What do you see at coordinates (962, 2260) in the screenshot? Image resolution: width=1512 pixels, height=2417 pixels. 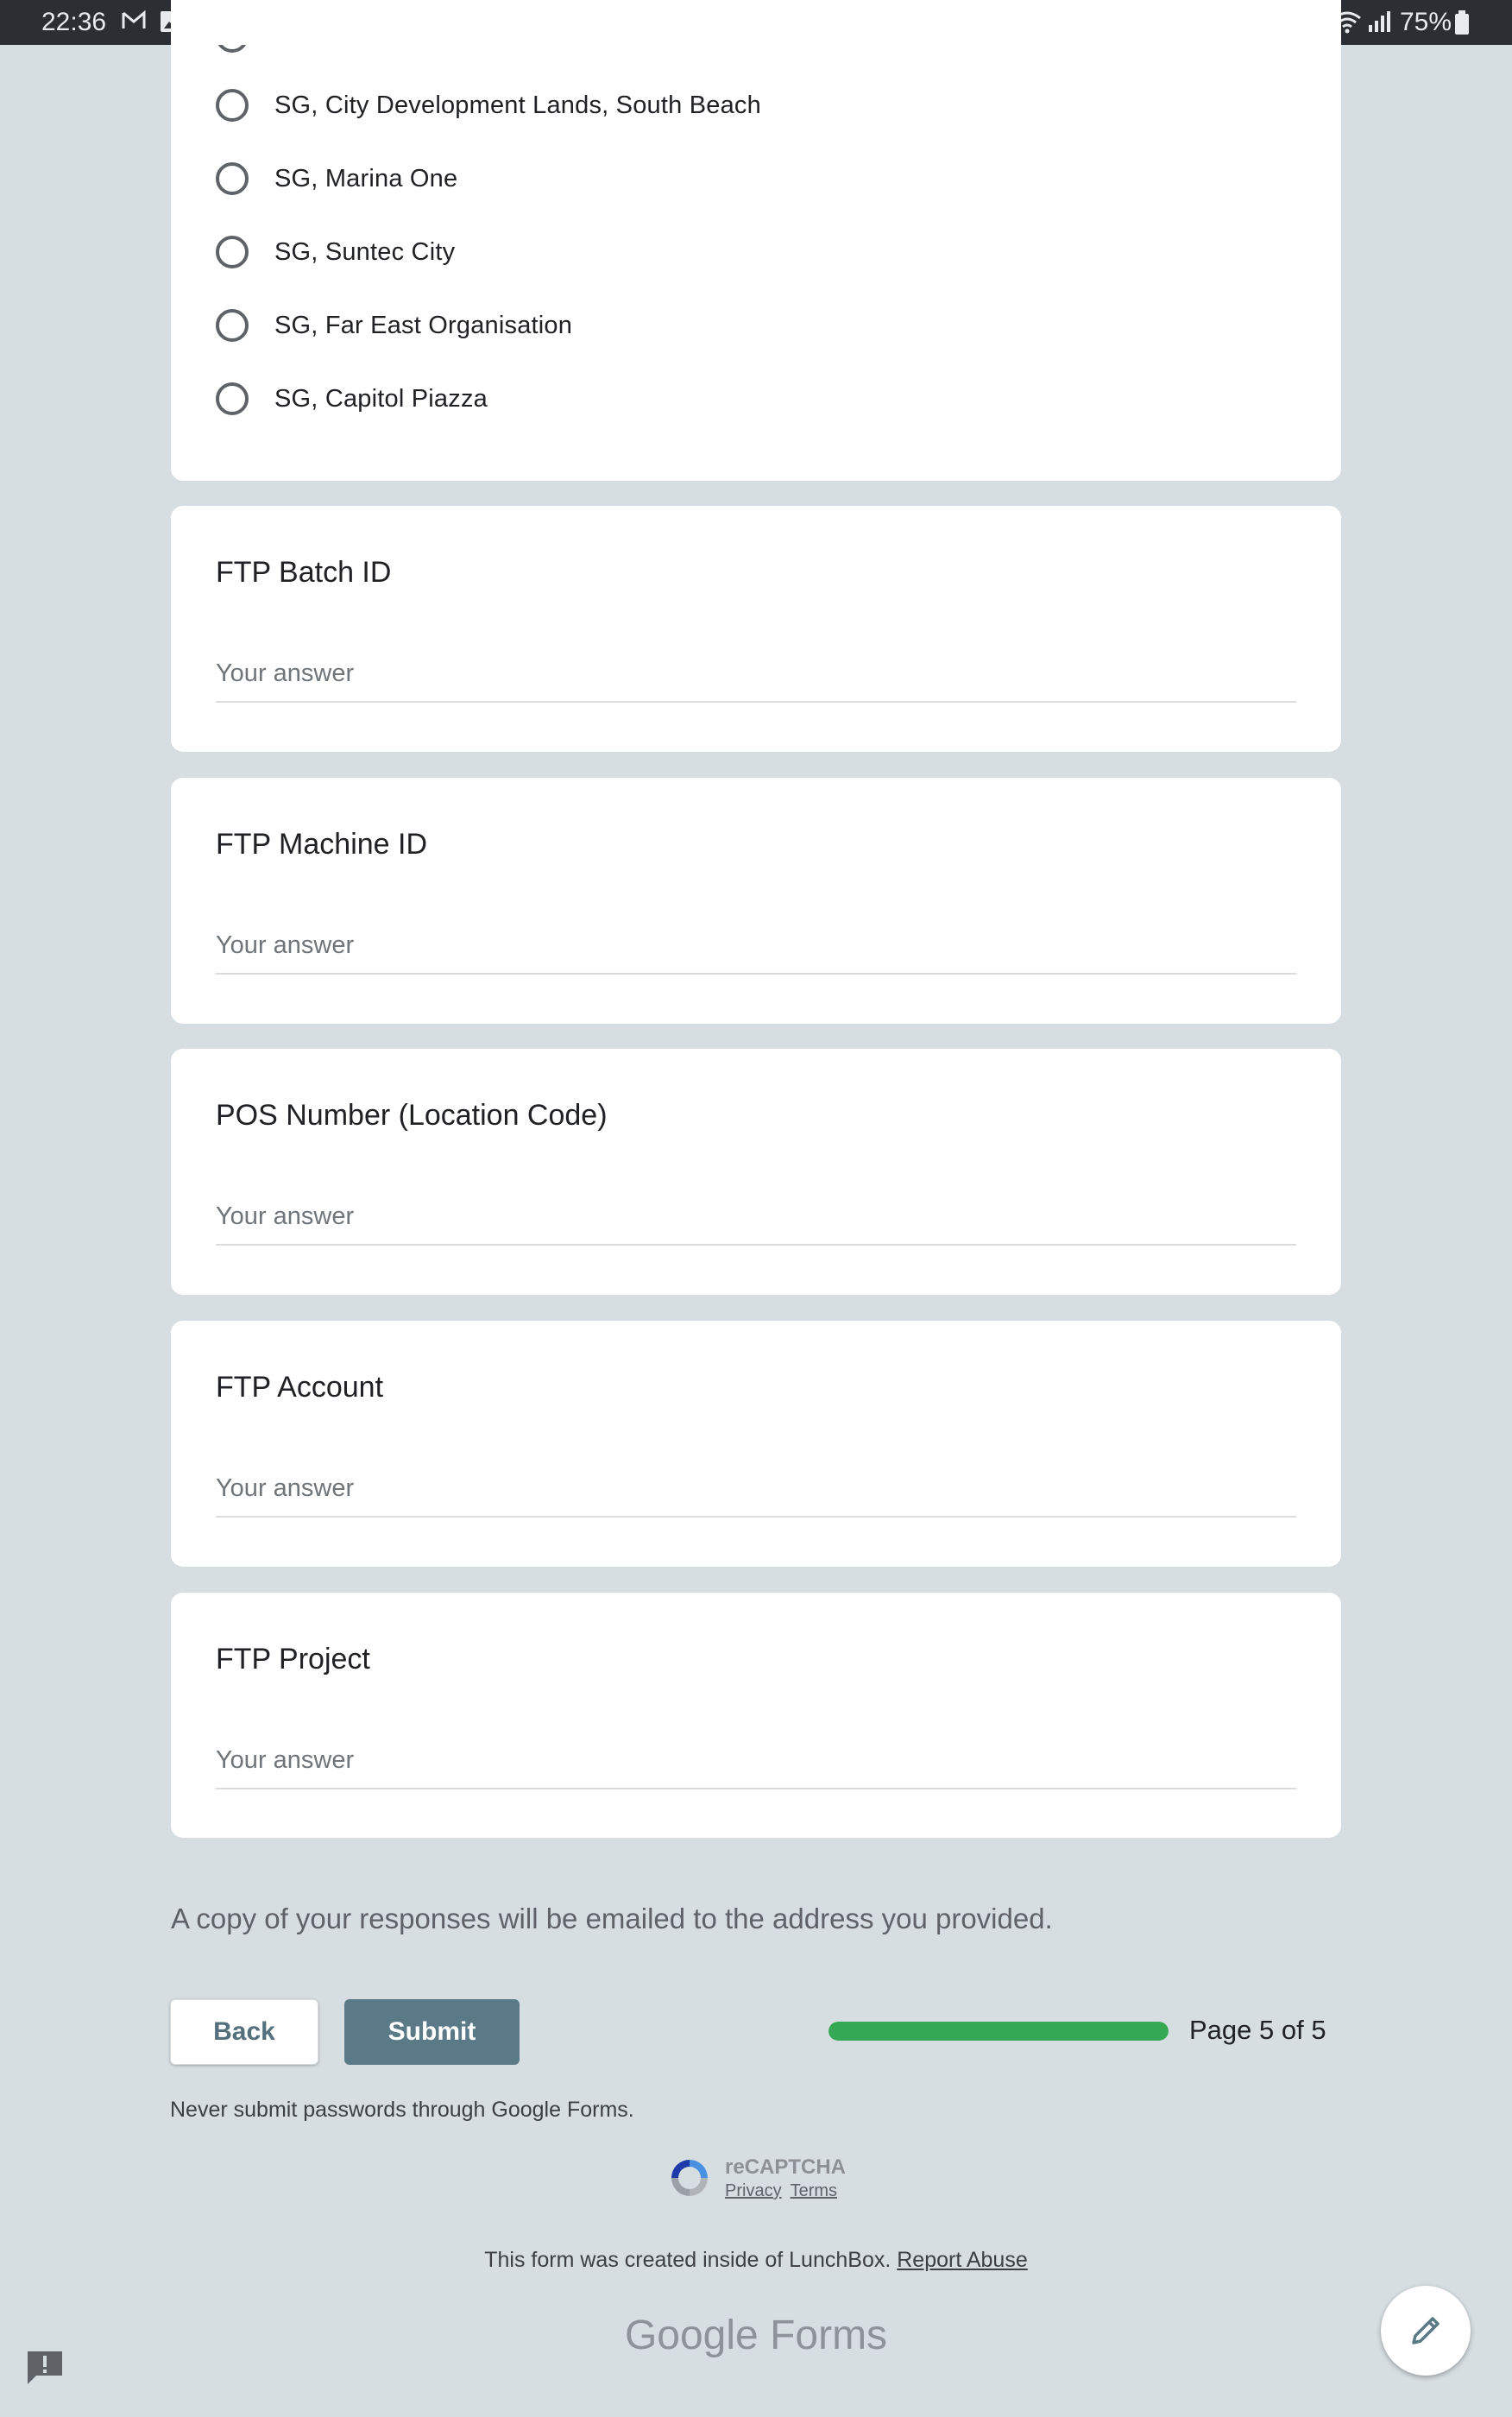 I see `report-abuse-link: Report Abuse` at bounding box center [962, 2260].